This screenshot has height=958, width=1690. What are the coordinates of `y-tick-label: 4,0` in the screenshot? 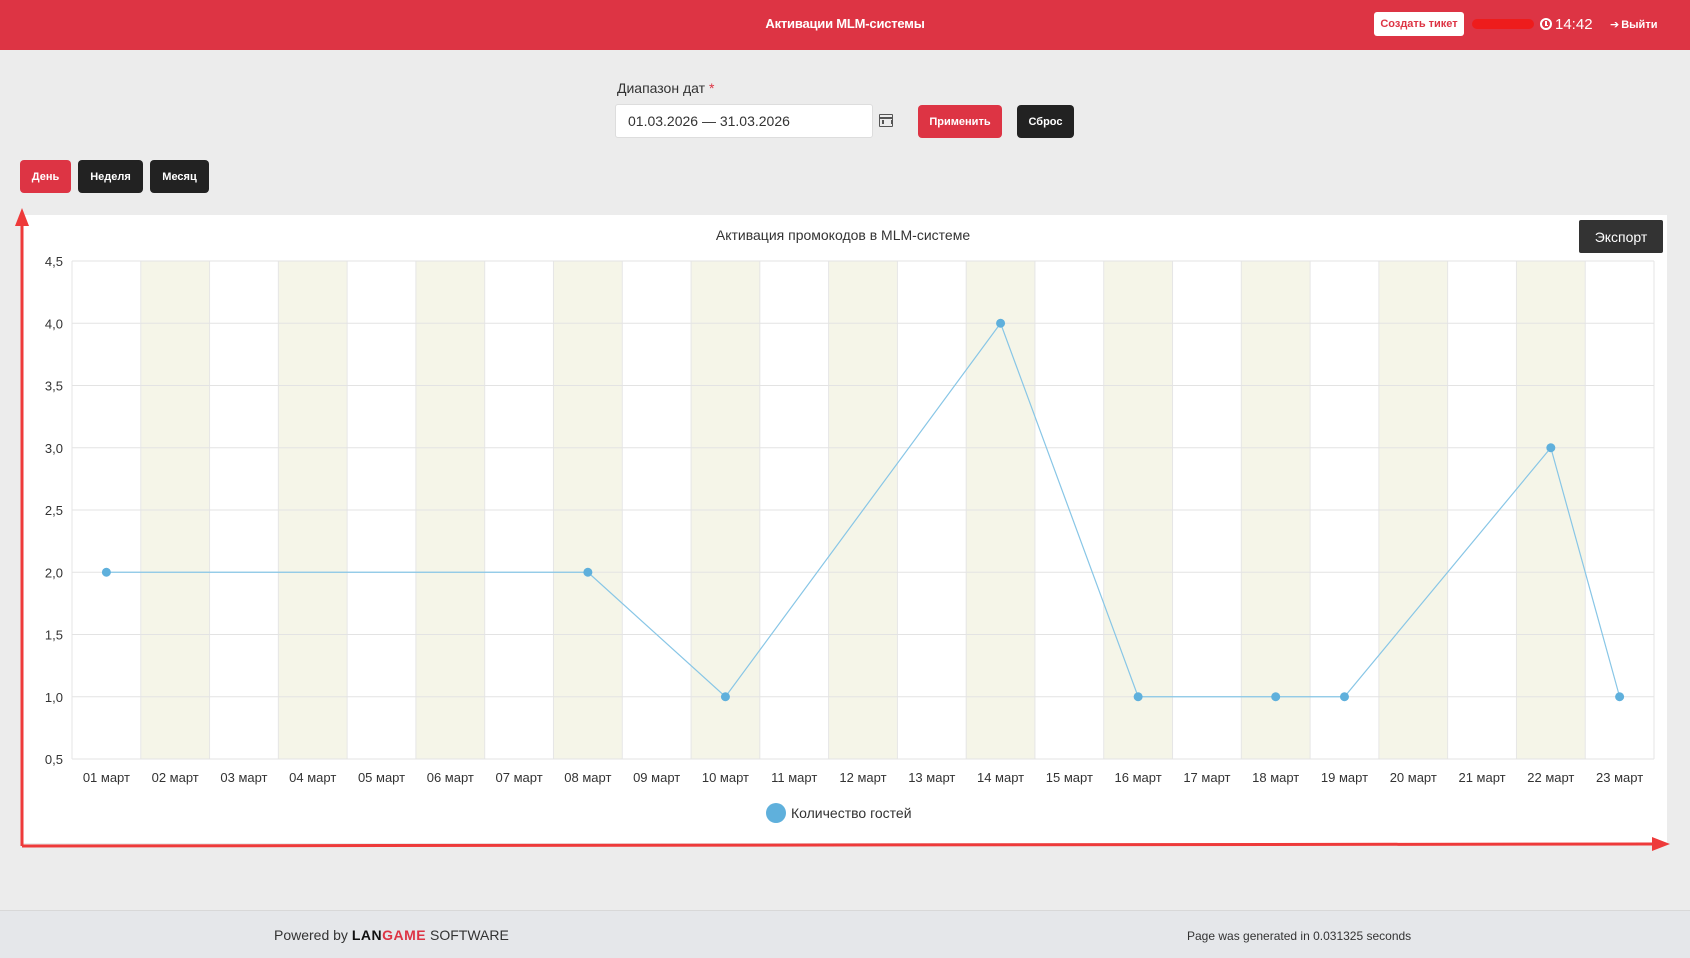 It's located at (54, 323).